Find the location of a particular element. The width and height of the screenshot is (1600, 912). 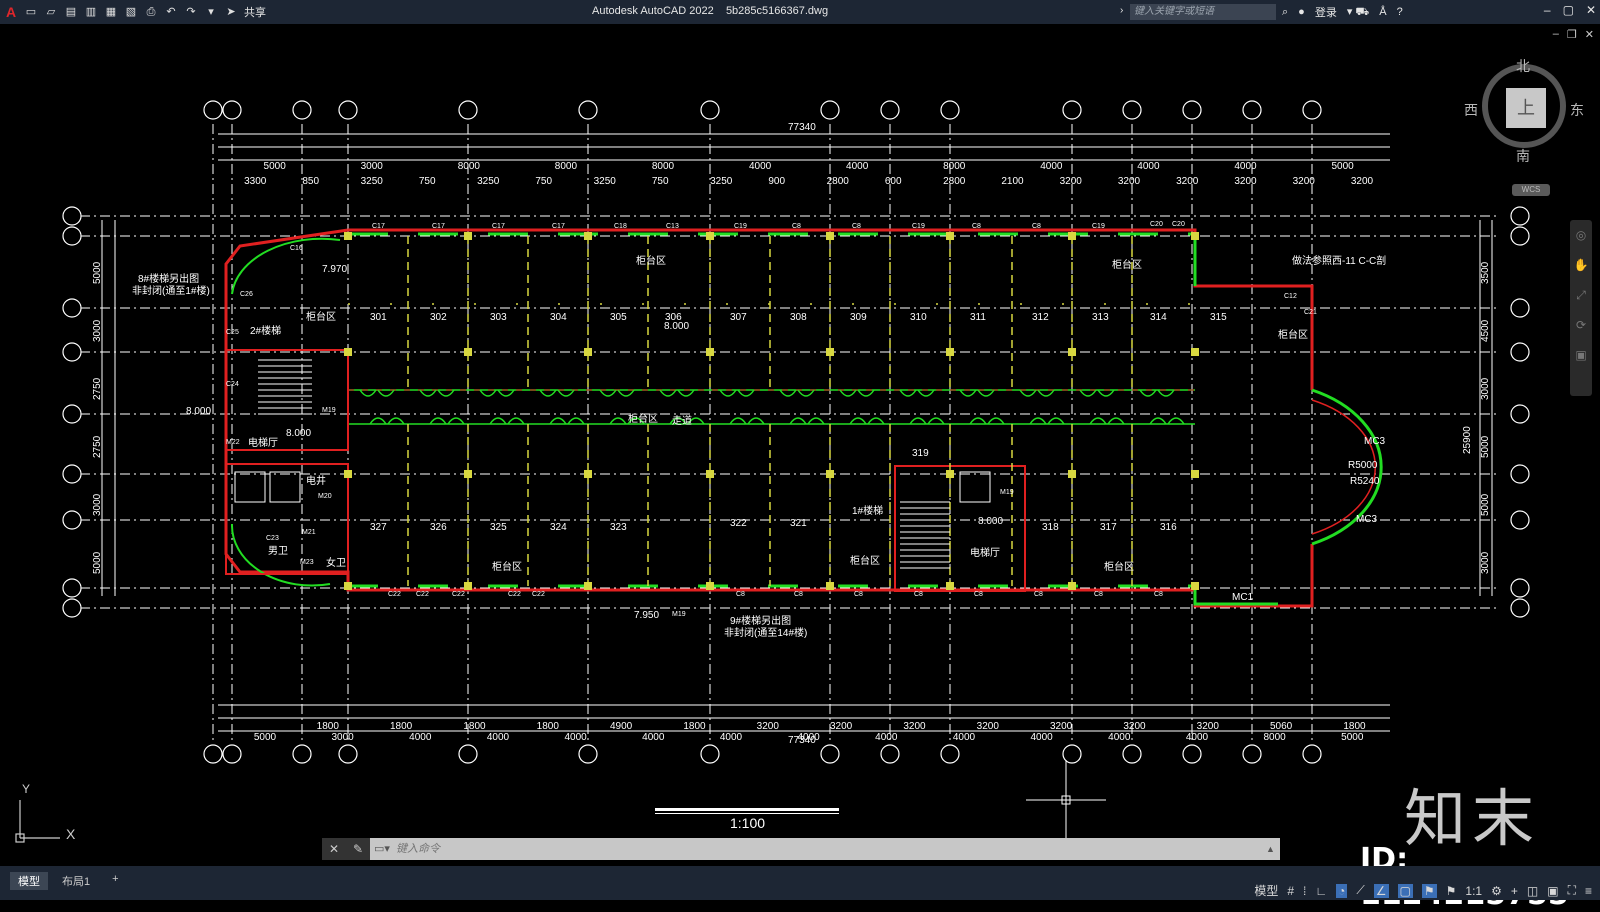

undo-icon: ↶ is located at coordinates (171, 12).